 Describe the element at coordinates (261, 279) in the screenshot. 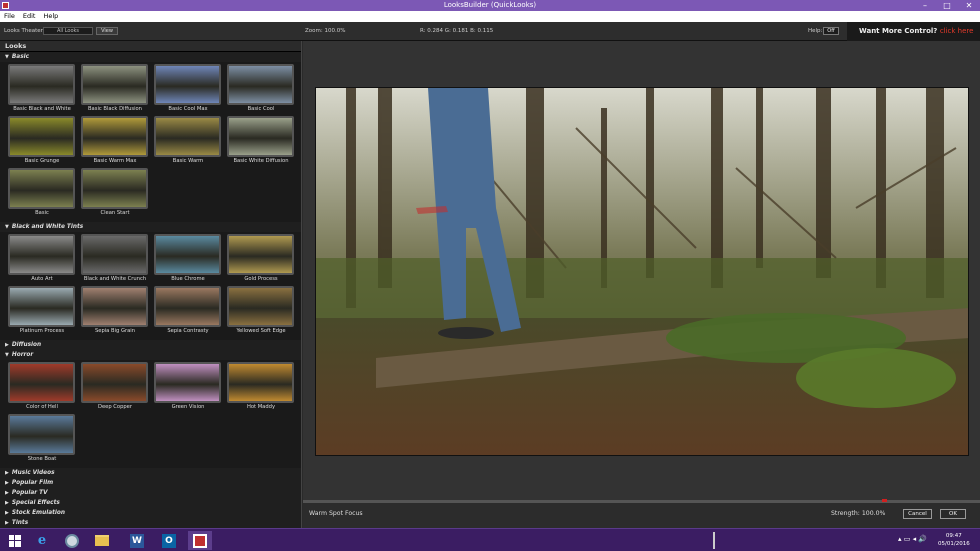

I see `look-label: Gold Process` at that location.